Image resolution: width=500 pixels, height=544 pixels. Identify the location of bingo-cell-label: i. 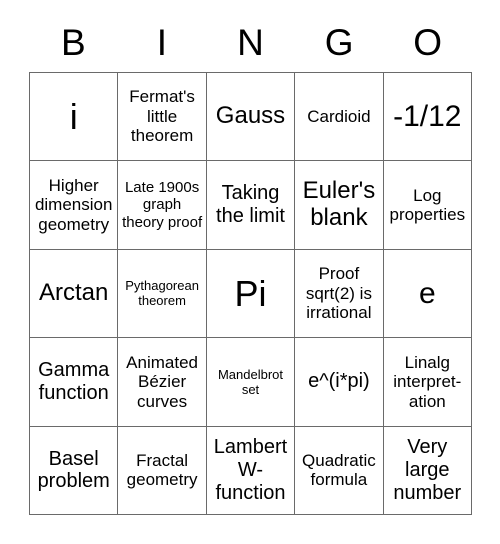
(73, 116).